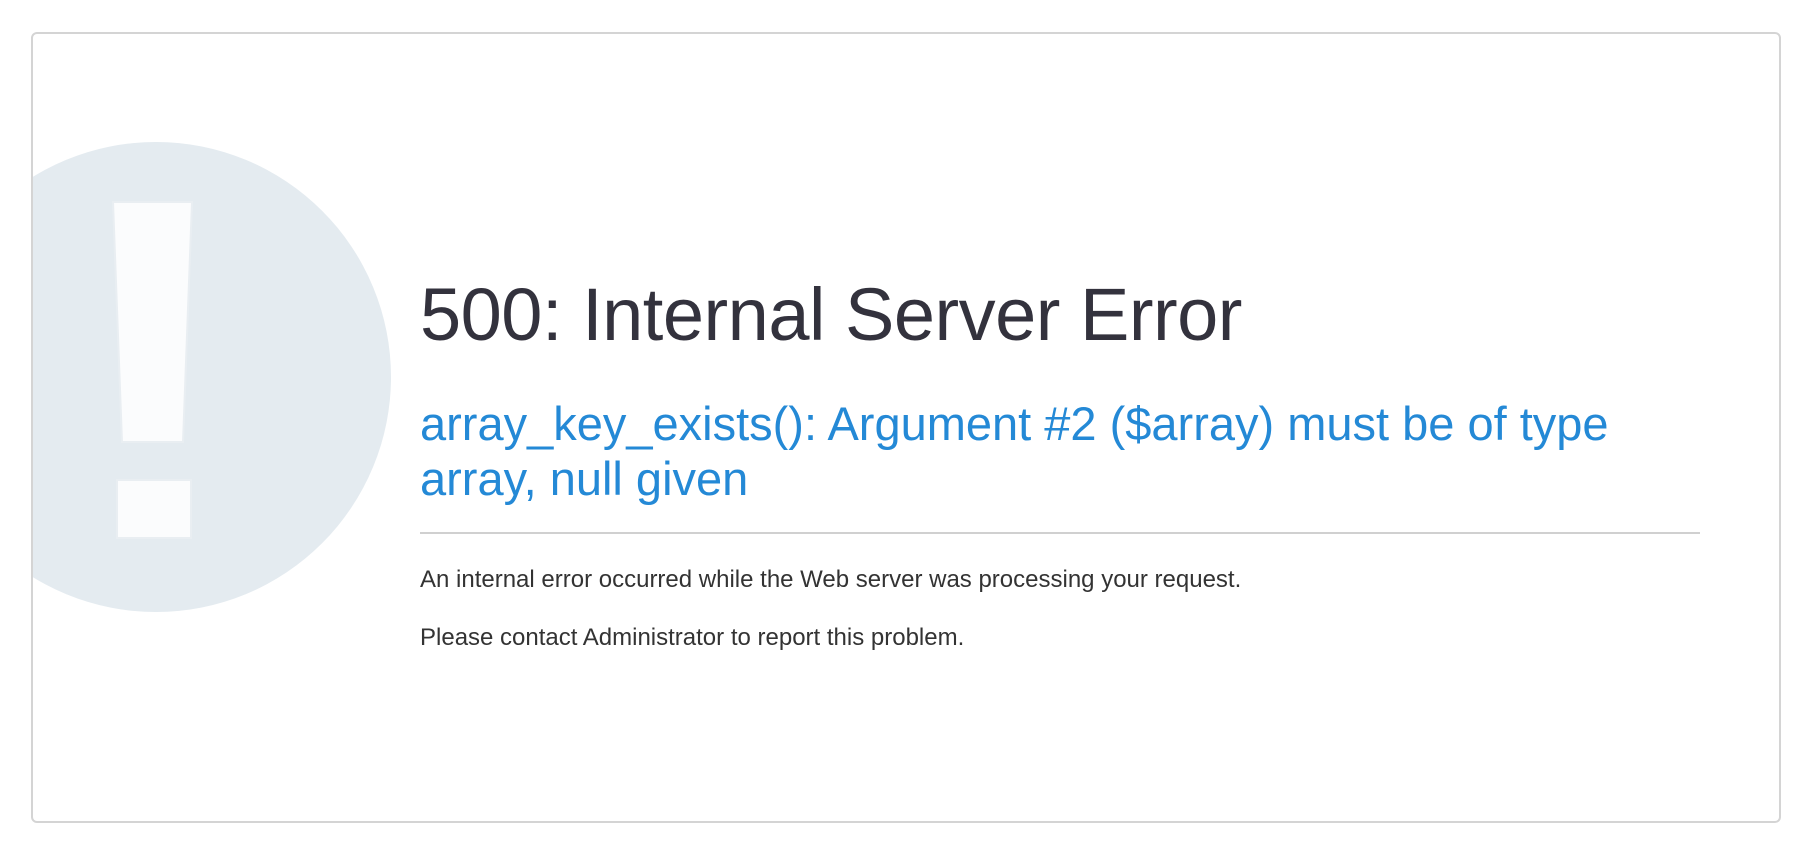 The width and height of the screenshot is (1798, 865). I want to click on error-title: 500: Internal Server Error, so click(831, 314).